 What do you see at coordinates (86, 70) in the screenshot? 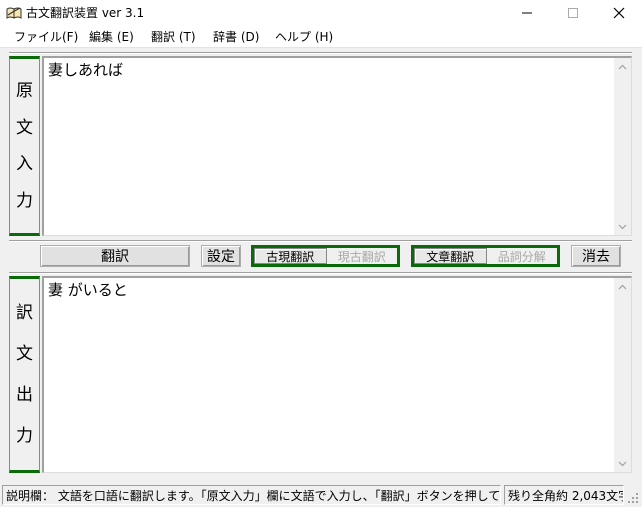
I see `source-text: 妻しあれば` at bounding box center [86, 70].